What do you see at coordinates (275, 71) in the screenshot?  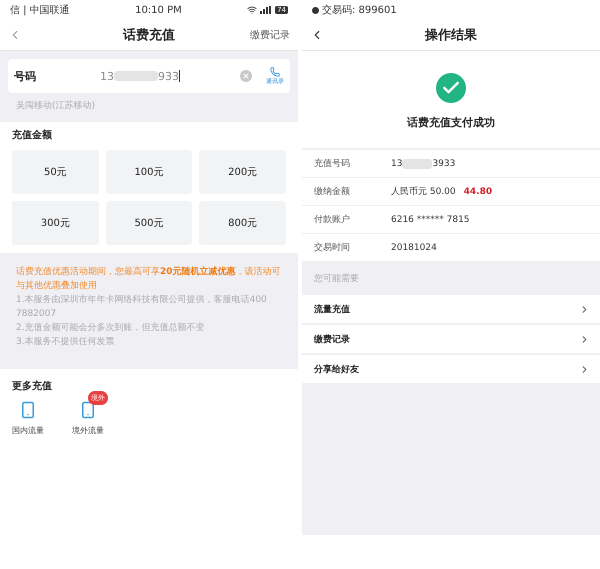 I see `phone-icon` at bounding box center [275, 71].